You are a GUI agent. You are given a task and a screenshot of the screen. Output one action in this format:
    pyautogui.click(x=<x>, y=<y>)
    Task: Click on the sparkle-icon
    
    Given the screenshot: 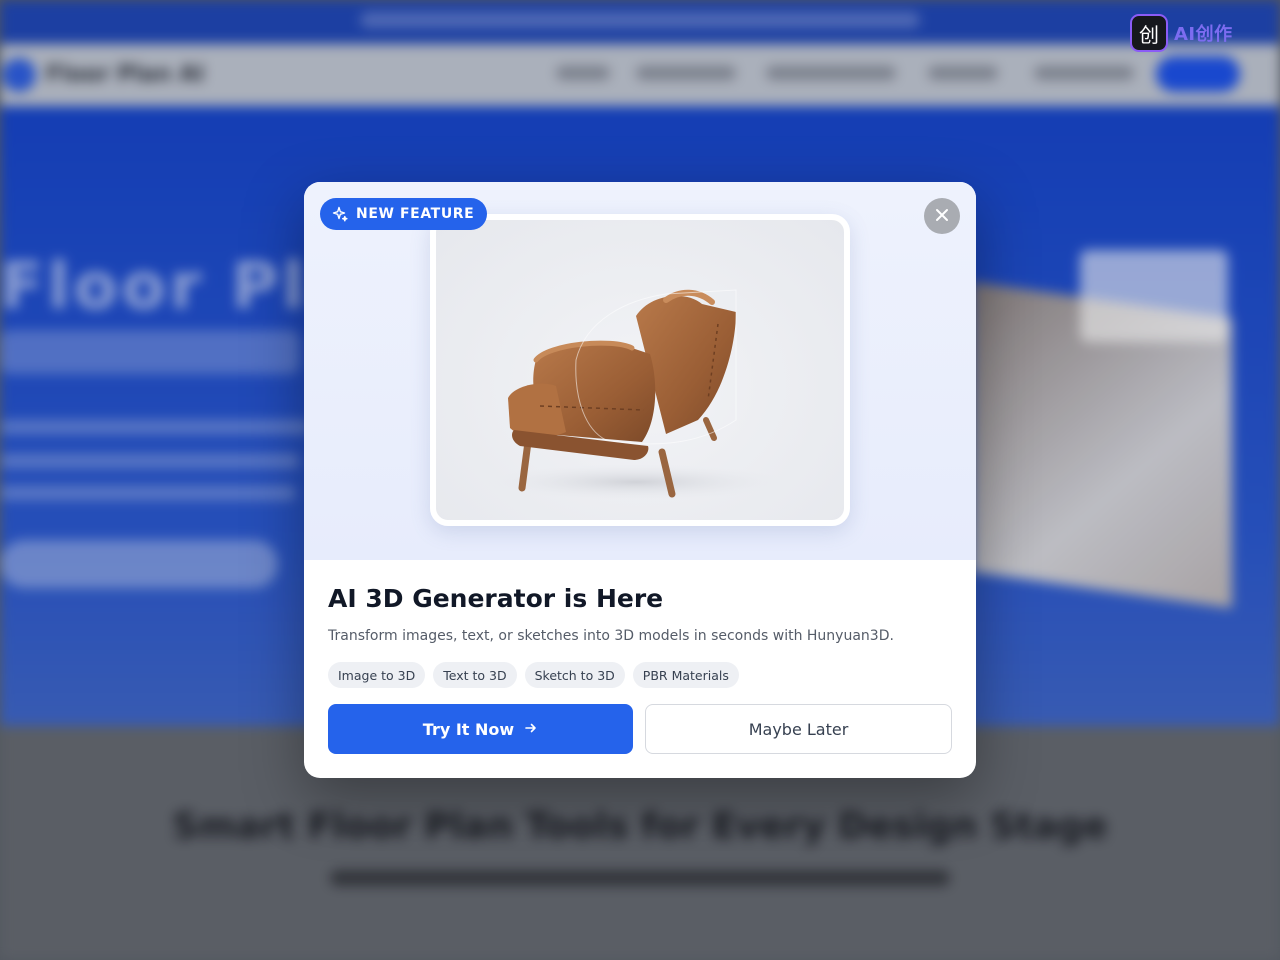 What is the action you would take?
    pyautogui.click(x=340, y=214)
    